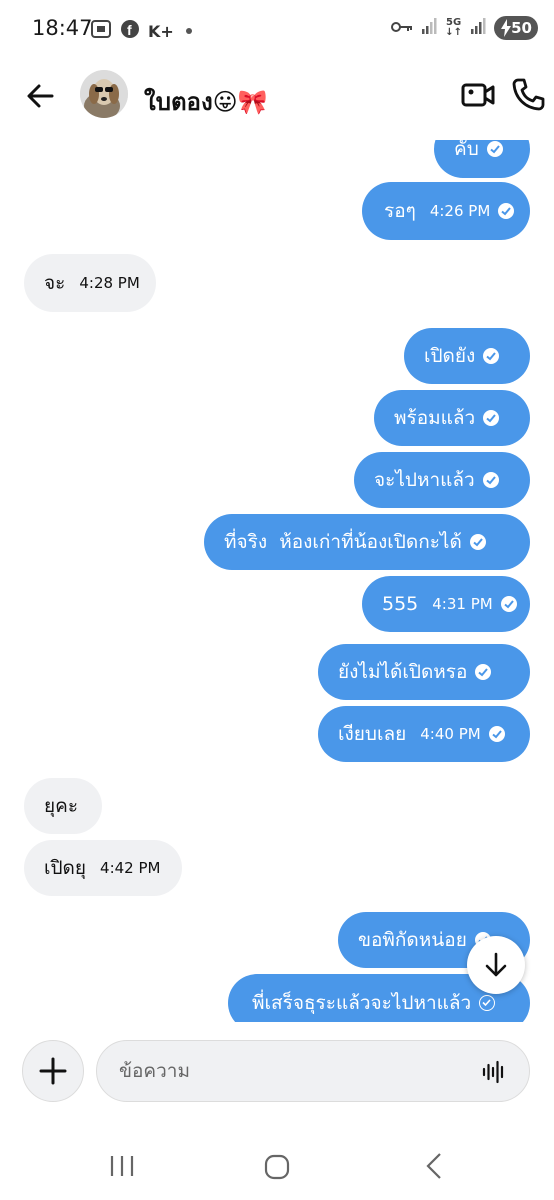  What do you see at coordinates (487, 1003) in the screenshot?
I see `sent-check-icon` at bounding box center [487, 1003].